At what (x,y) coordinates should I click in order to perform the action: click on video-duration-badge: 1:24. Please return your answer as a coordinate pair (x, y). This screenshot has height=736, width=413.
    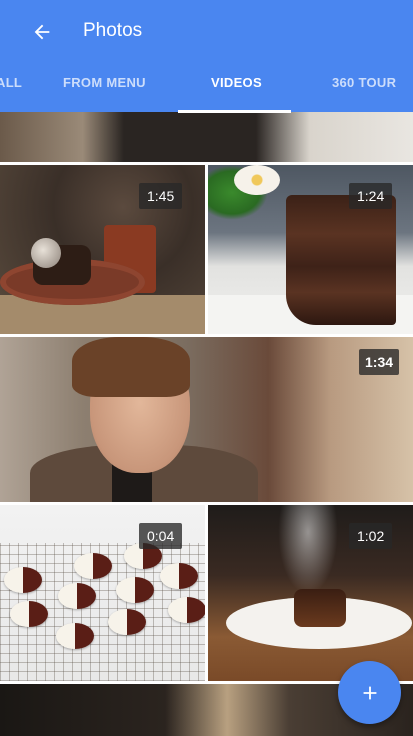
    Looking at the image, I should click on (371, 196).